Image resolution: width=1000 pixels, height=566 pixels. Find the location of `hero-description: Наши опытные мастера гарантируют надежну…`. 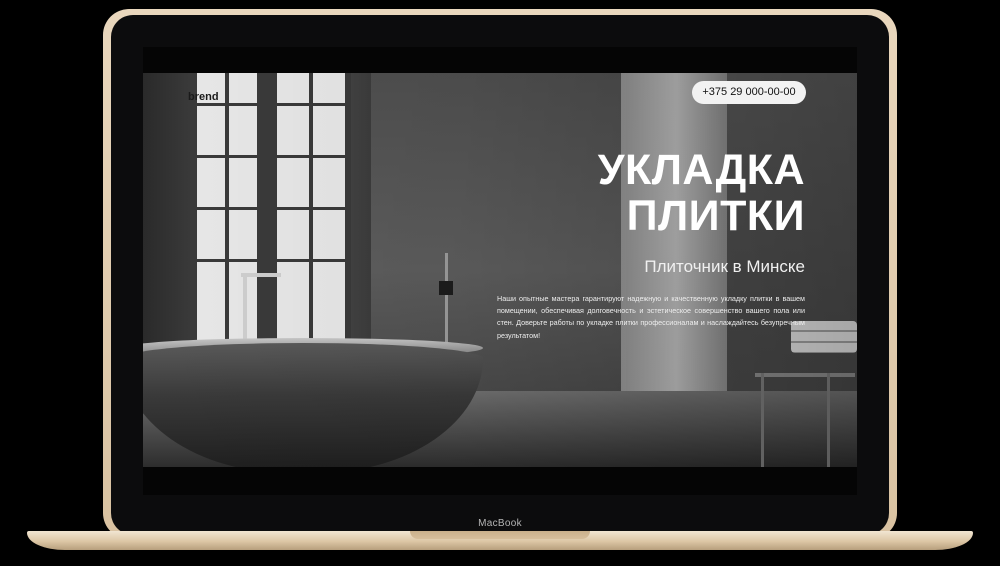

hero-description: Наши опытные мастера гарантируют надежну… is located at coordinates (651, 317).